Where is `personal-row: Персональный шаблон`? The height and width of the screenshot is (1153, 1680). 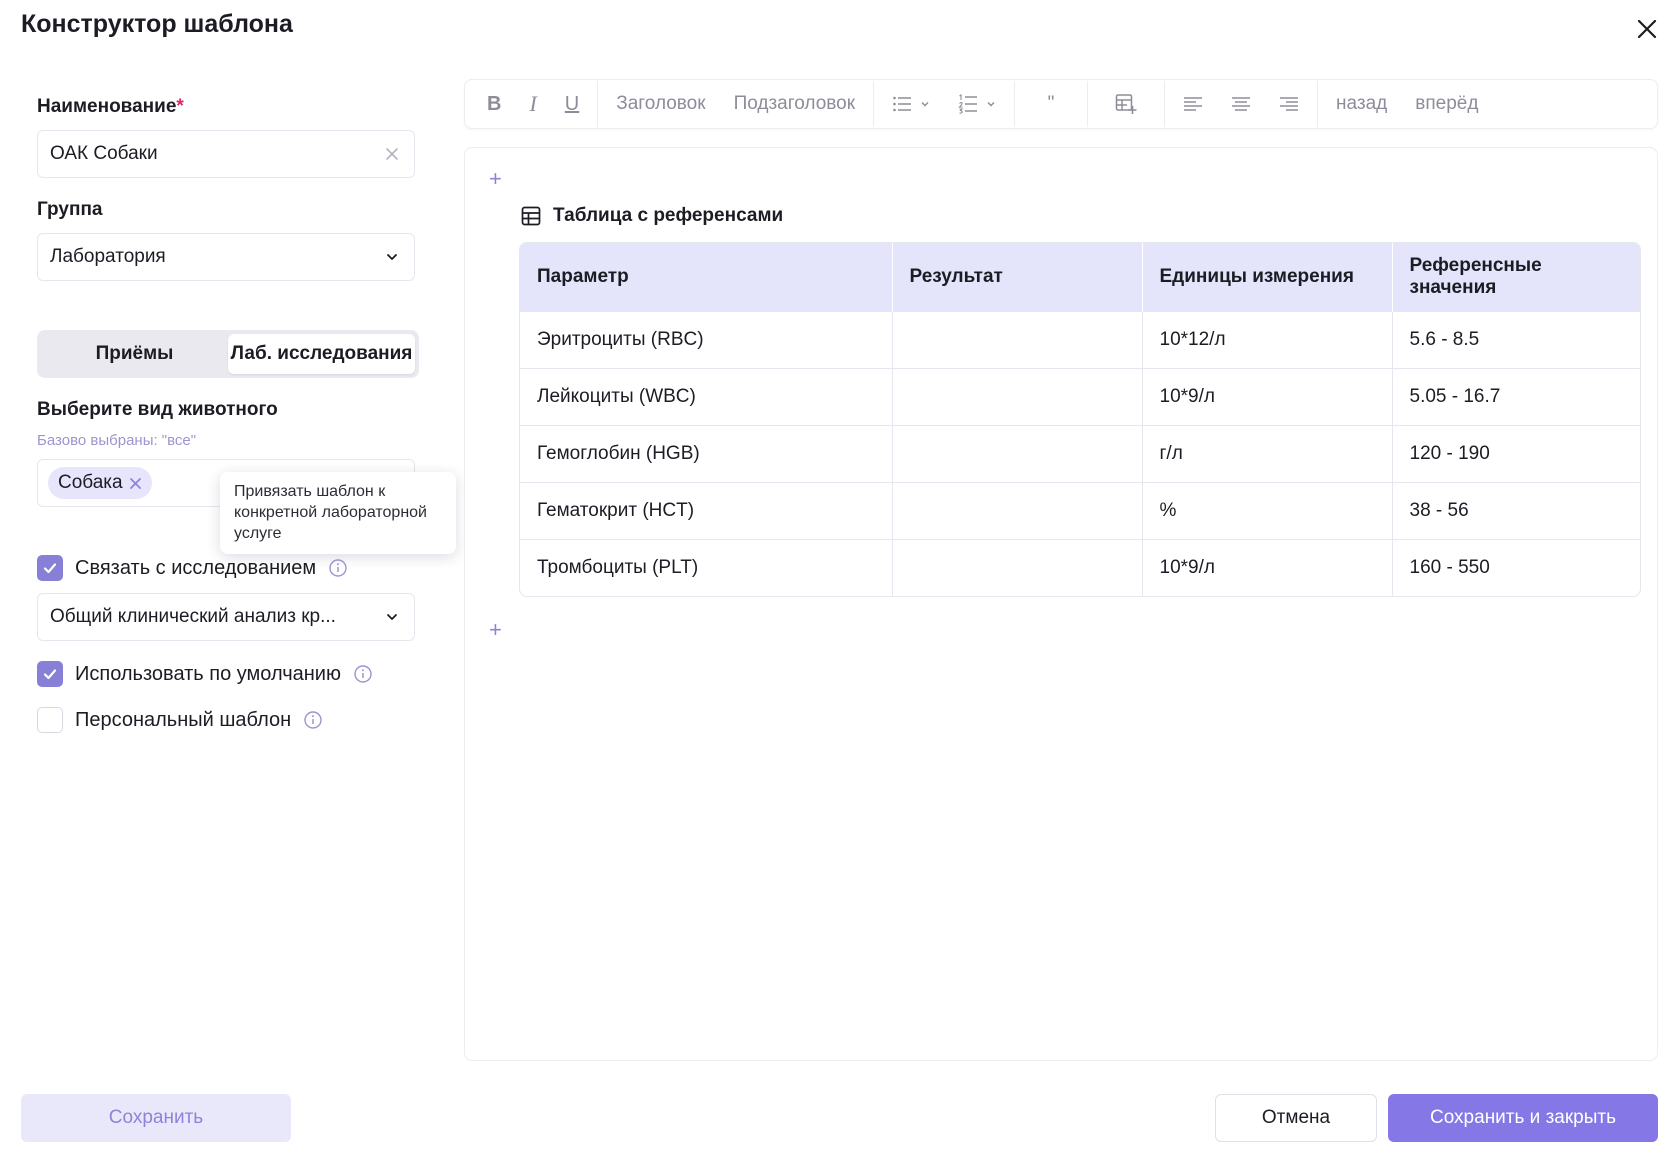 personal-row: Персональный шаблон is located at coordinates (180, 720).